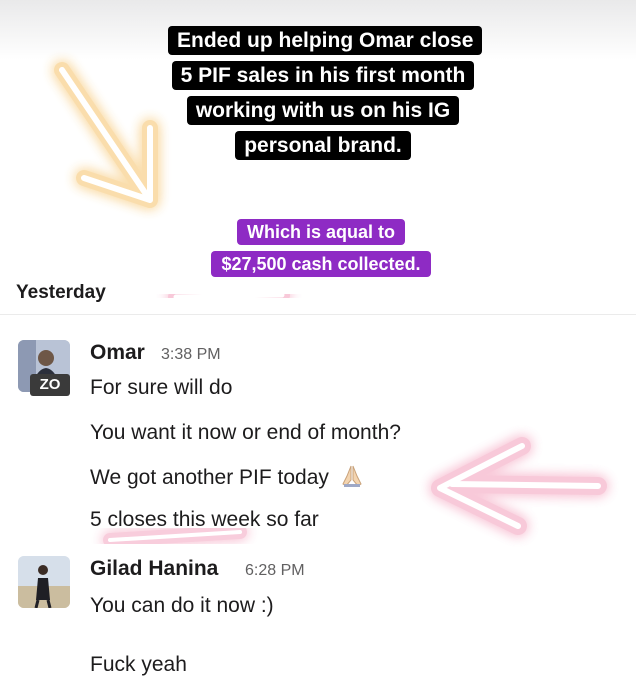 The height and width of the screenshot is (700, 636). What do you see at coordinates (138, 664) in the screenshot?
I see `message-text: Fuck yeah` at bounding box center [138, 664].